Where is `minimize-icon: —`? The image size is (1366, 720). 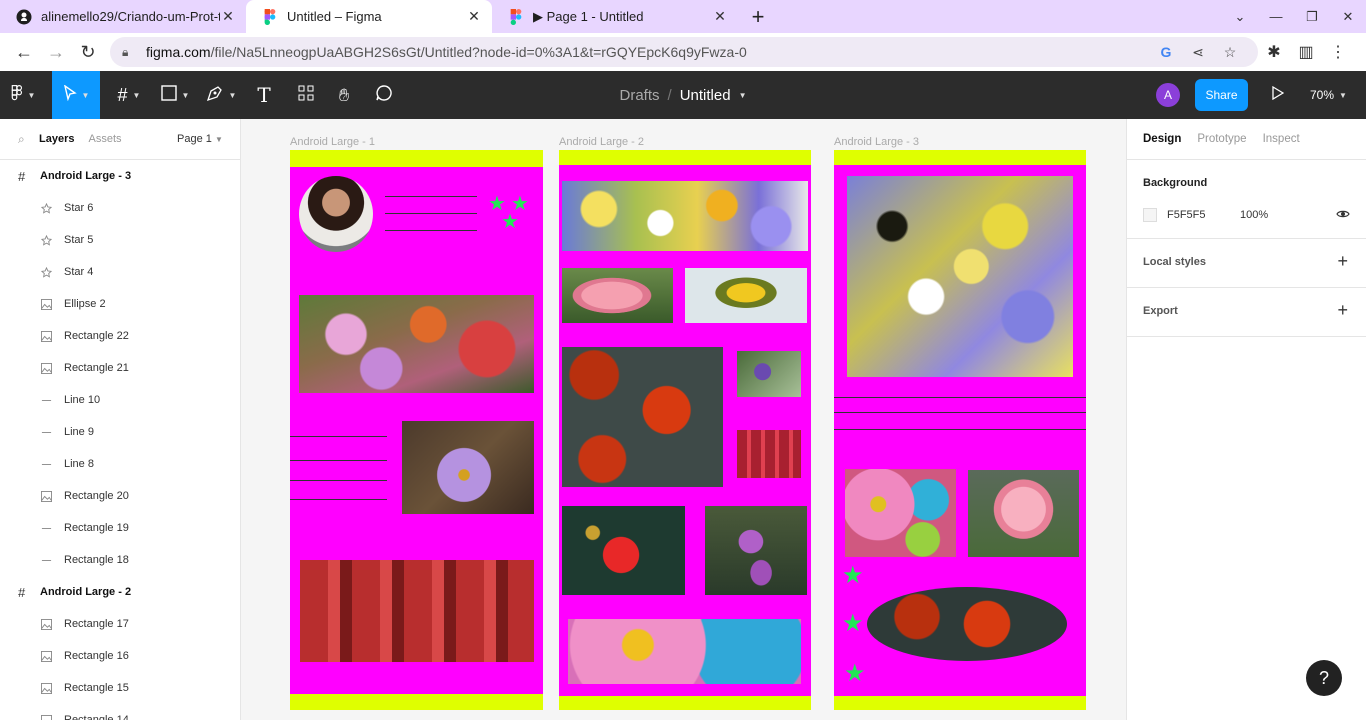 minimize-icon: — is located at coordinates (1276, 16).